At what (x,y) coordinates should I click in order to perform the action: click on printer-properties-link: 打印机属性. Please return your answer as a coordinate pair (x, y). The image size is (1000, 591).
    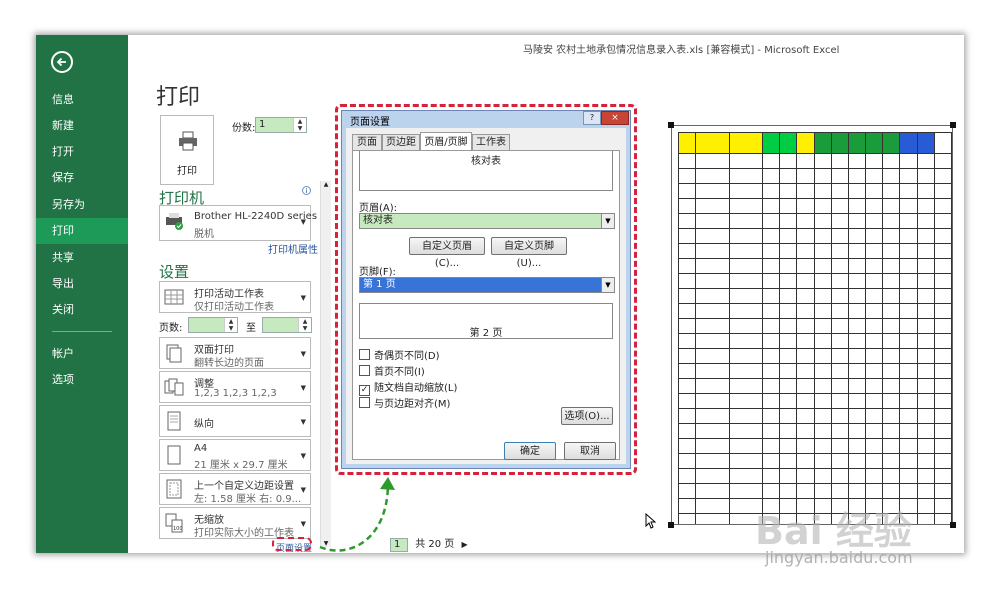
    Looking at the image, I should click on (293, 248).